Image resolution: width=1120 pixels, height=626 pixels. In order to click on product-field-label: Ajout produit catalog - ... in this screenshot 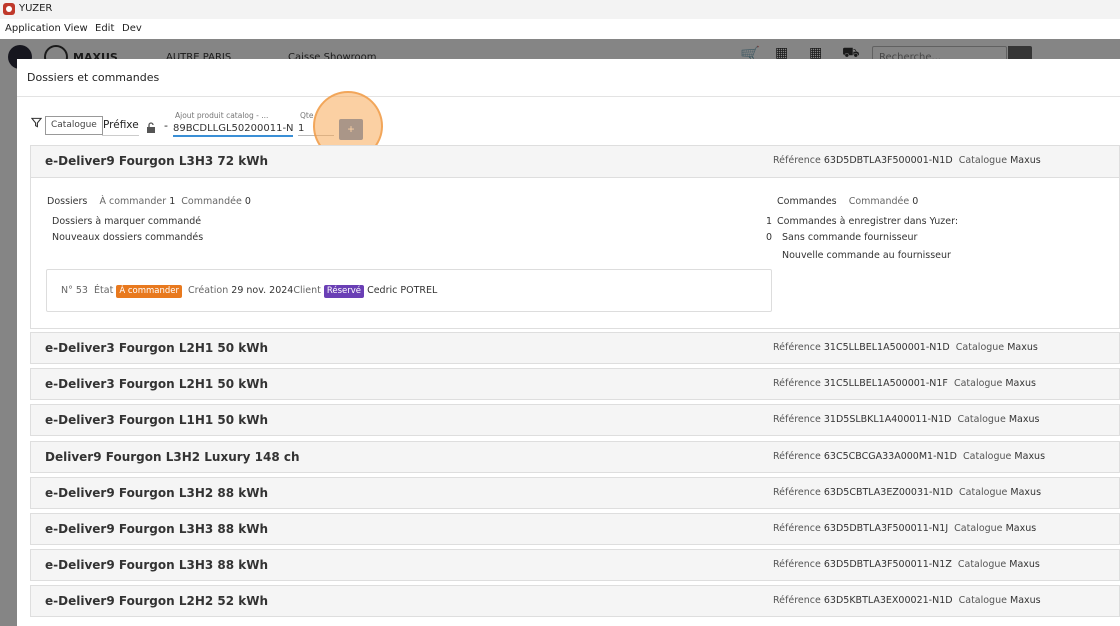, I will do `click(222, 115)`.